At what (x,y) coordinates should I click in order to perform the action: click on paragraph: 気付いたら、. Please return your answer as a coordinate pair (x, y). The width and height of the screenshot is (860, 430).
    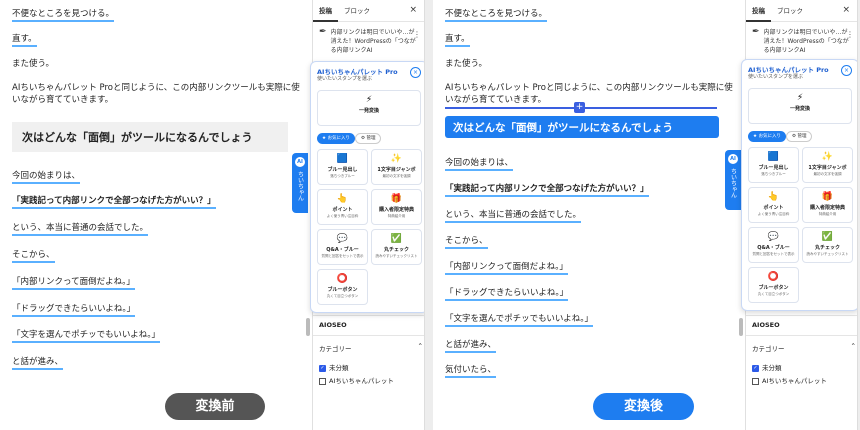
    Looking at the image, I should click on (471, 371).